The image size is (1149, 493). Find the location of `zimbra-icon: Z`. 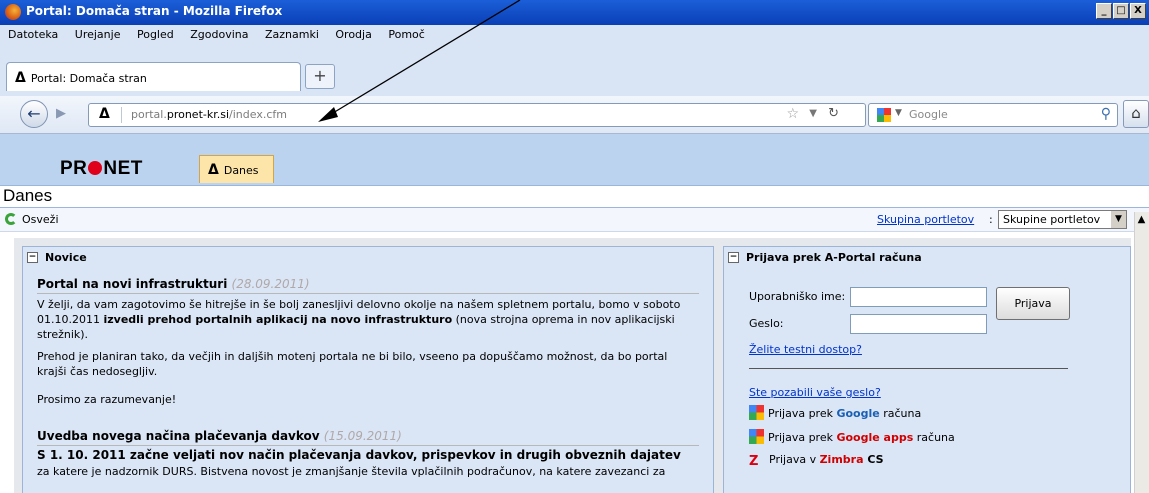

zimbra-icon: Z is located at coordinates (754, 461).